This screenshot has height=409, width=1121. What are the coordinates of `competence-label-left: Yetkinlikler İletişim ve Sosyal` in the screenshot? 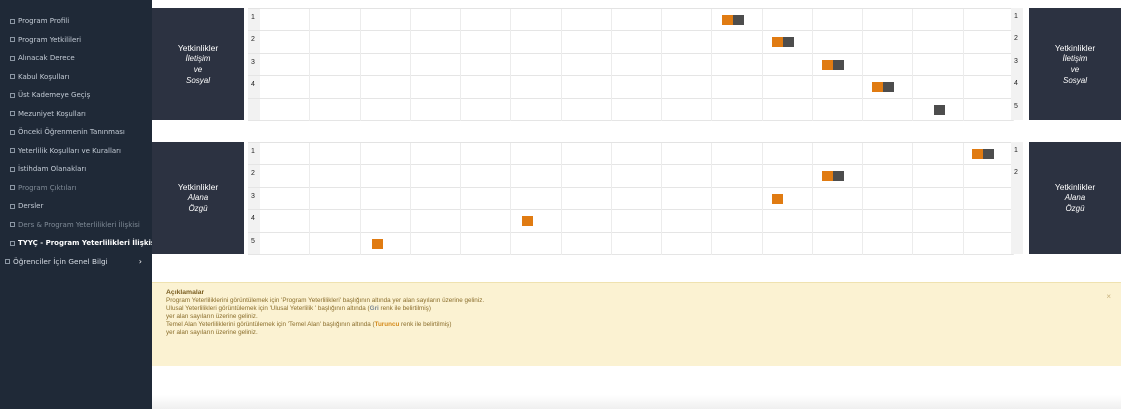 It's located at (198, 64).